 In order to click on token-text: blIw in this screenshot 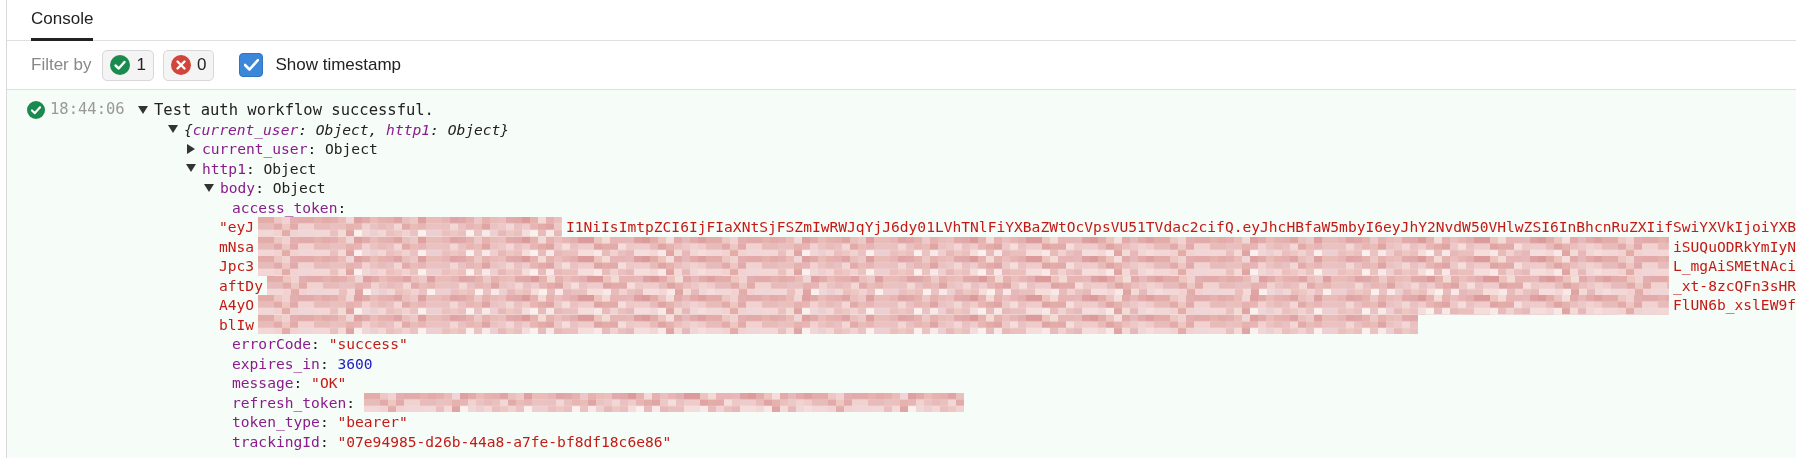, I will do `click(237, 324)`.